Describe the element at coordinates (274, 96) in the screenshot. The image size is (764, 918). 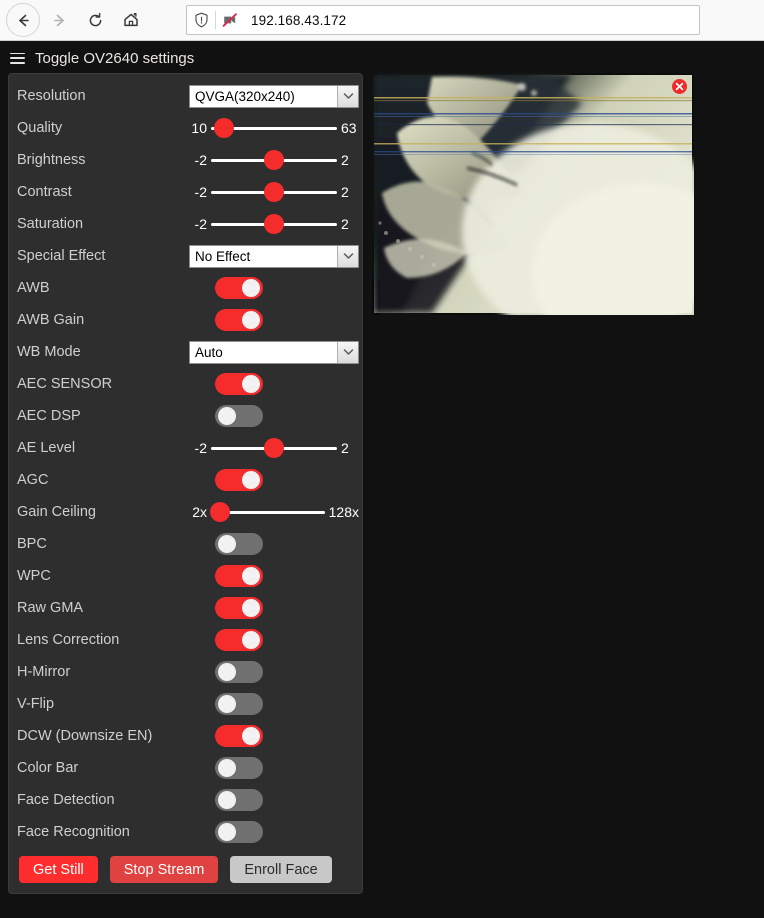
I see `select-resolution: QVGA(320x240)` at that location.